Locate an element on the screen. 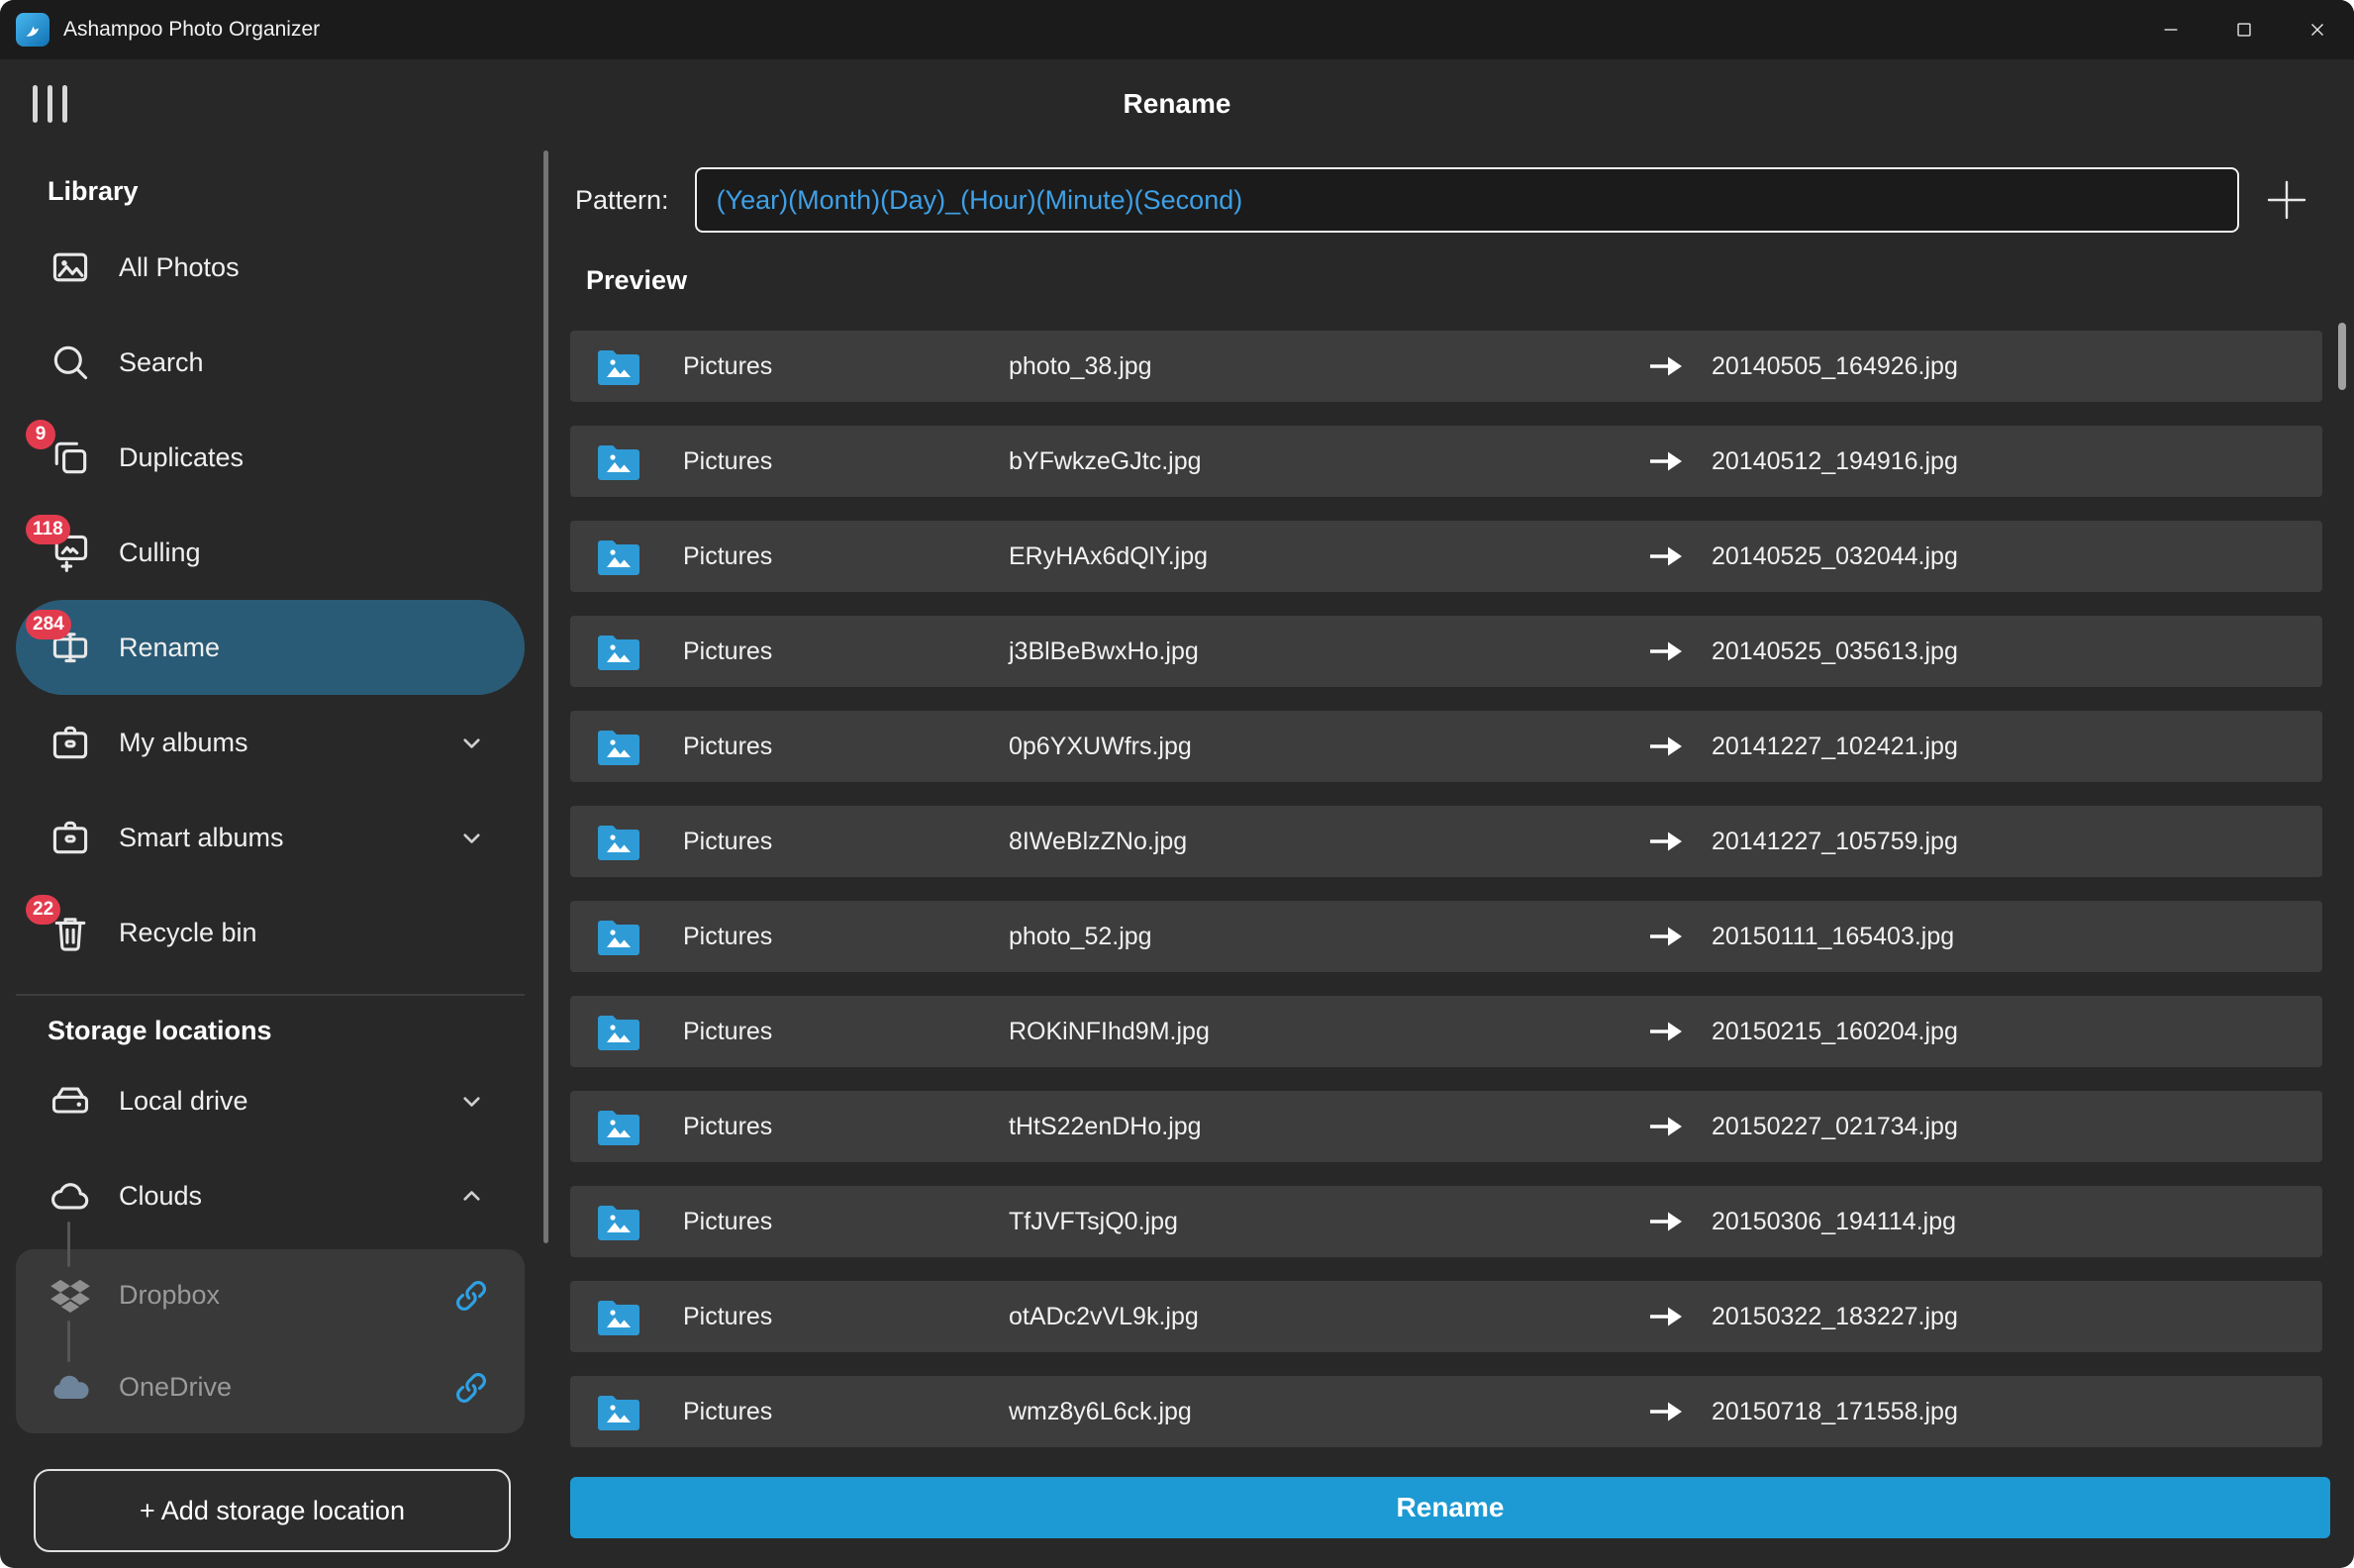  storage-heading: Storage locations is located at coordinates (160, 1030).